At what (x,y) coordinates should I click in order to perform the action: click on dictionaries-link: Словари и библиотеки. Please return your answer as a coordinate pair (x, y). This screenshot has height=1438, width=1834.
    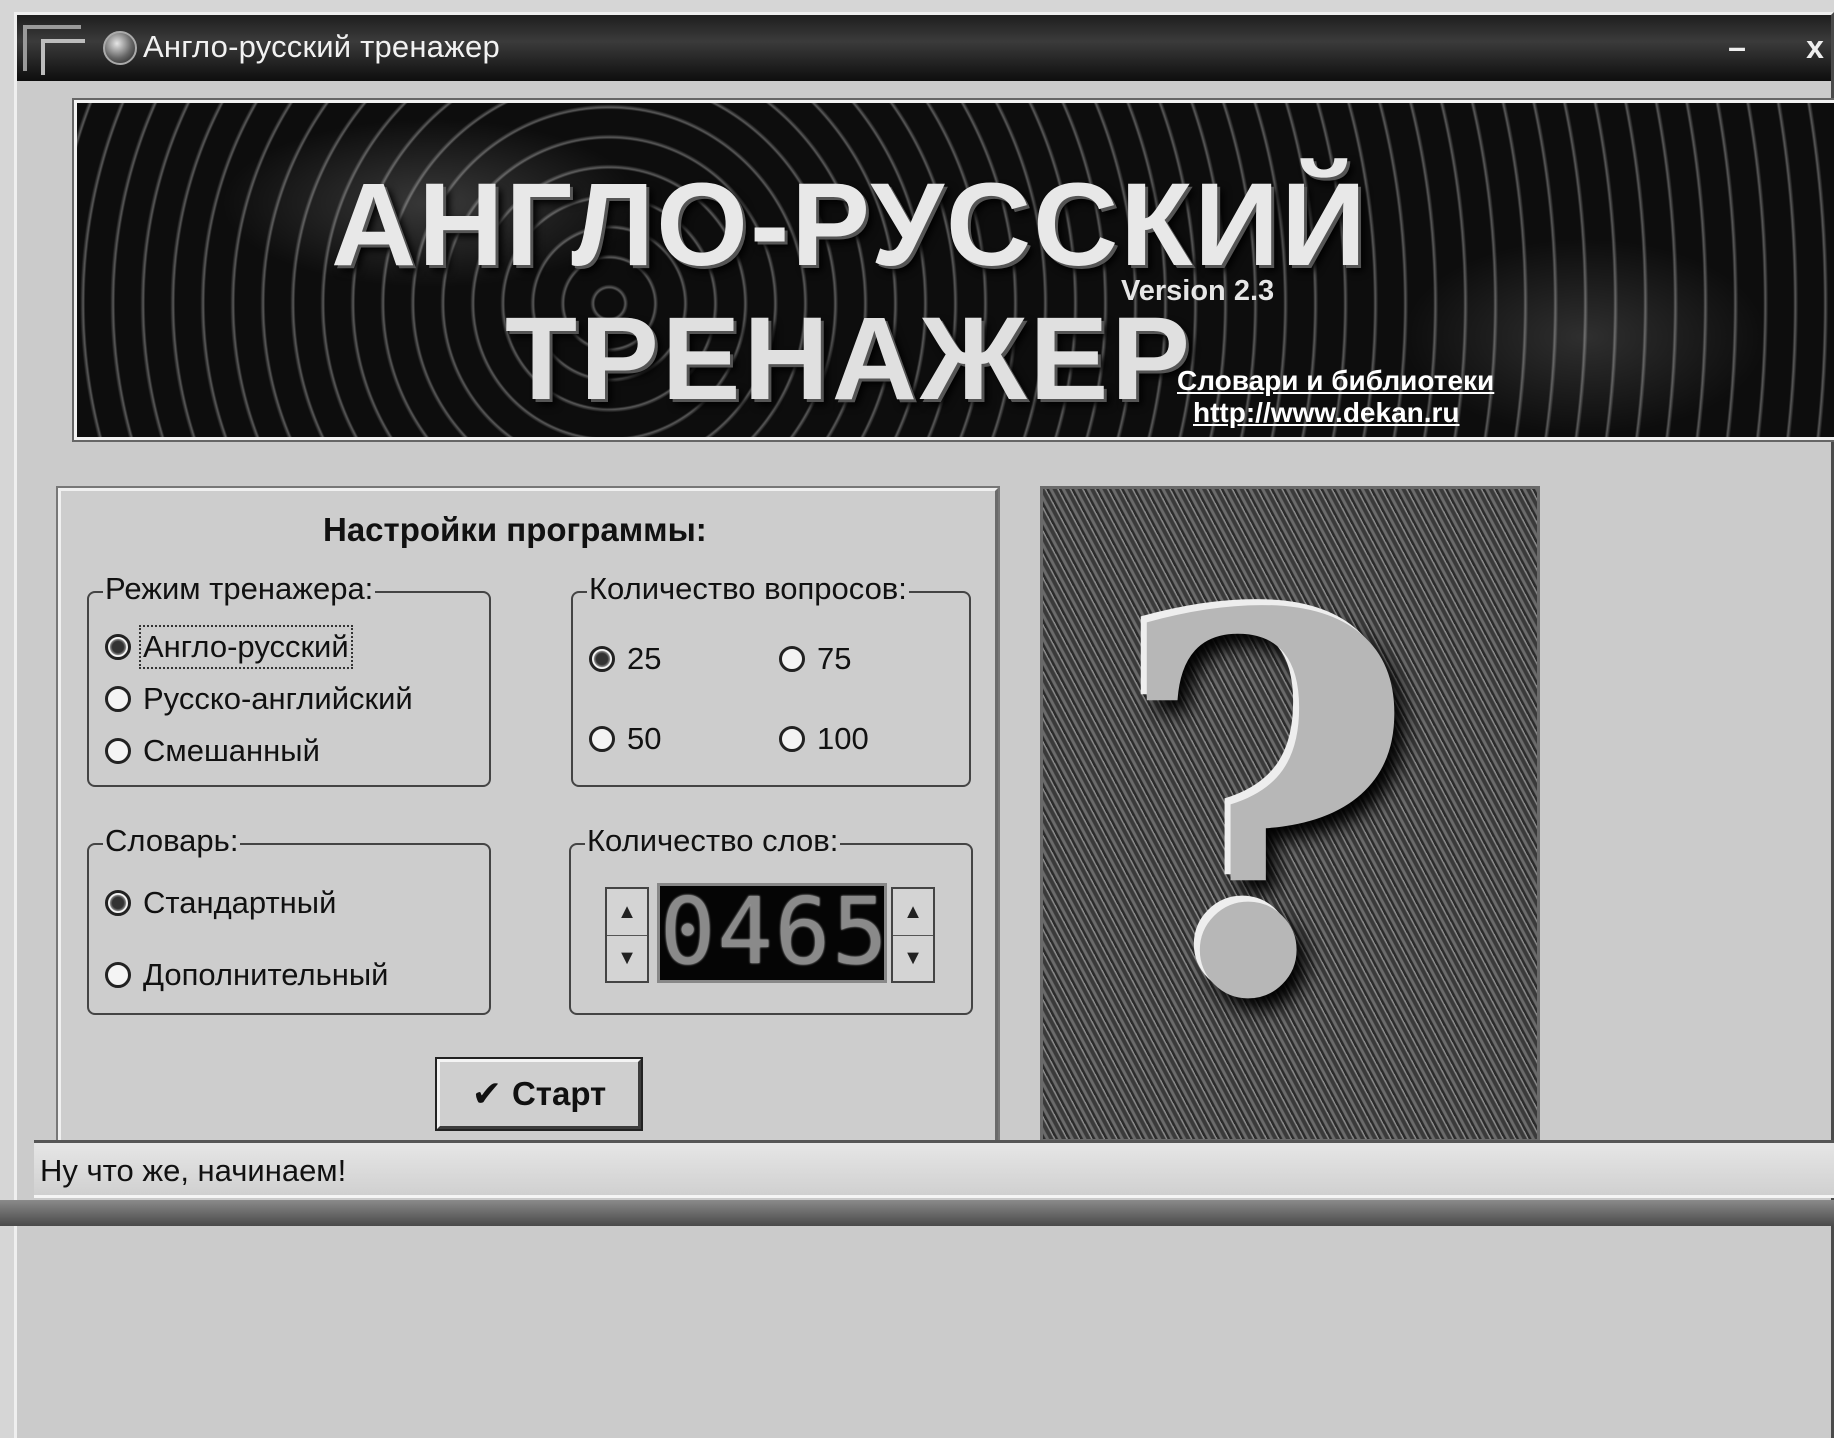
    Looking at the image, I should click on (1335, 381).